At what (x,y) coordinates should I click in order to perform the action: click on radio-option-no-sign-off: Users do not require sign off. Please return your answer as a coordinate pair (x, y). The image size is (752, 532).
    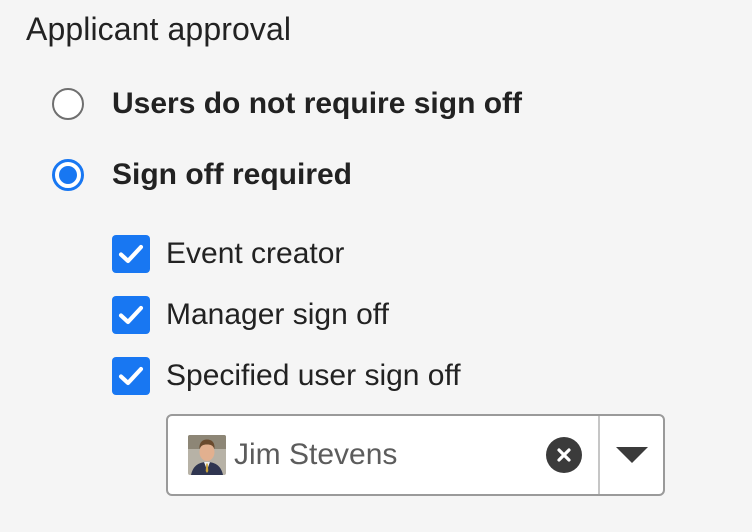
    Looking at the image, I should click on (287, 104).